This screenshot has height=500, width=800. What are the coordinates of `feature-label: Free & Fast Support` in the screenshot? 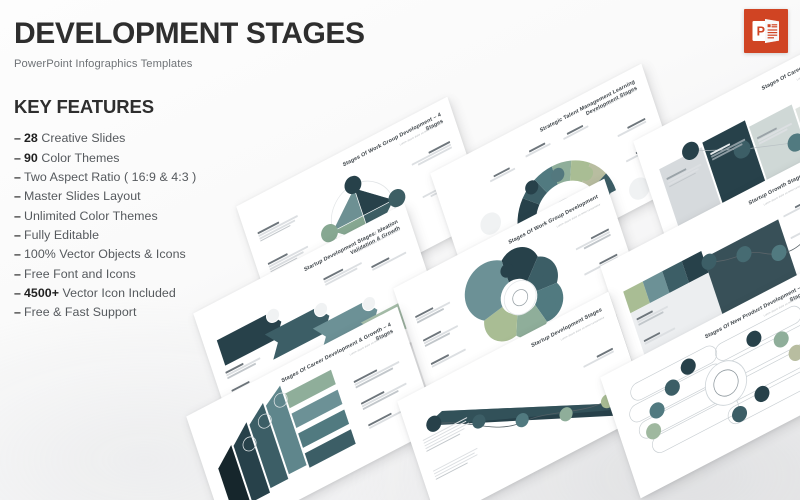 It's located at (80, 312).